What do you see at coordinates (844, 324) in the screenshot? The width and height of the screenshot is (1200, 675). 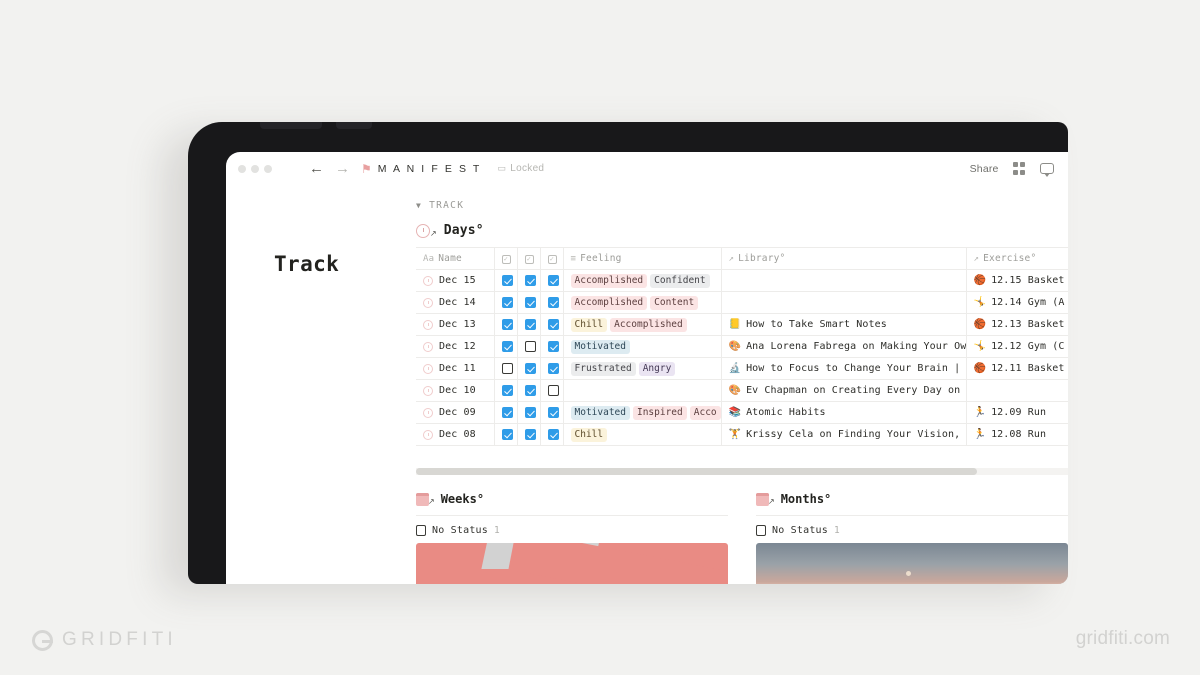 I see `cell-library: 📒 How to Take Smart Notes` at bounding box center [844, 324].